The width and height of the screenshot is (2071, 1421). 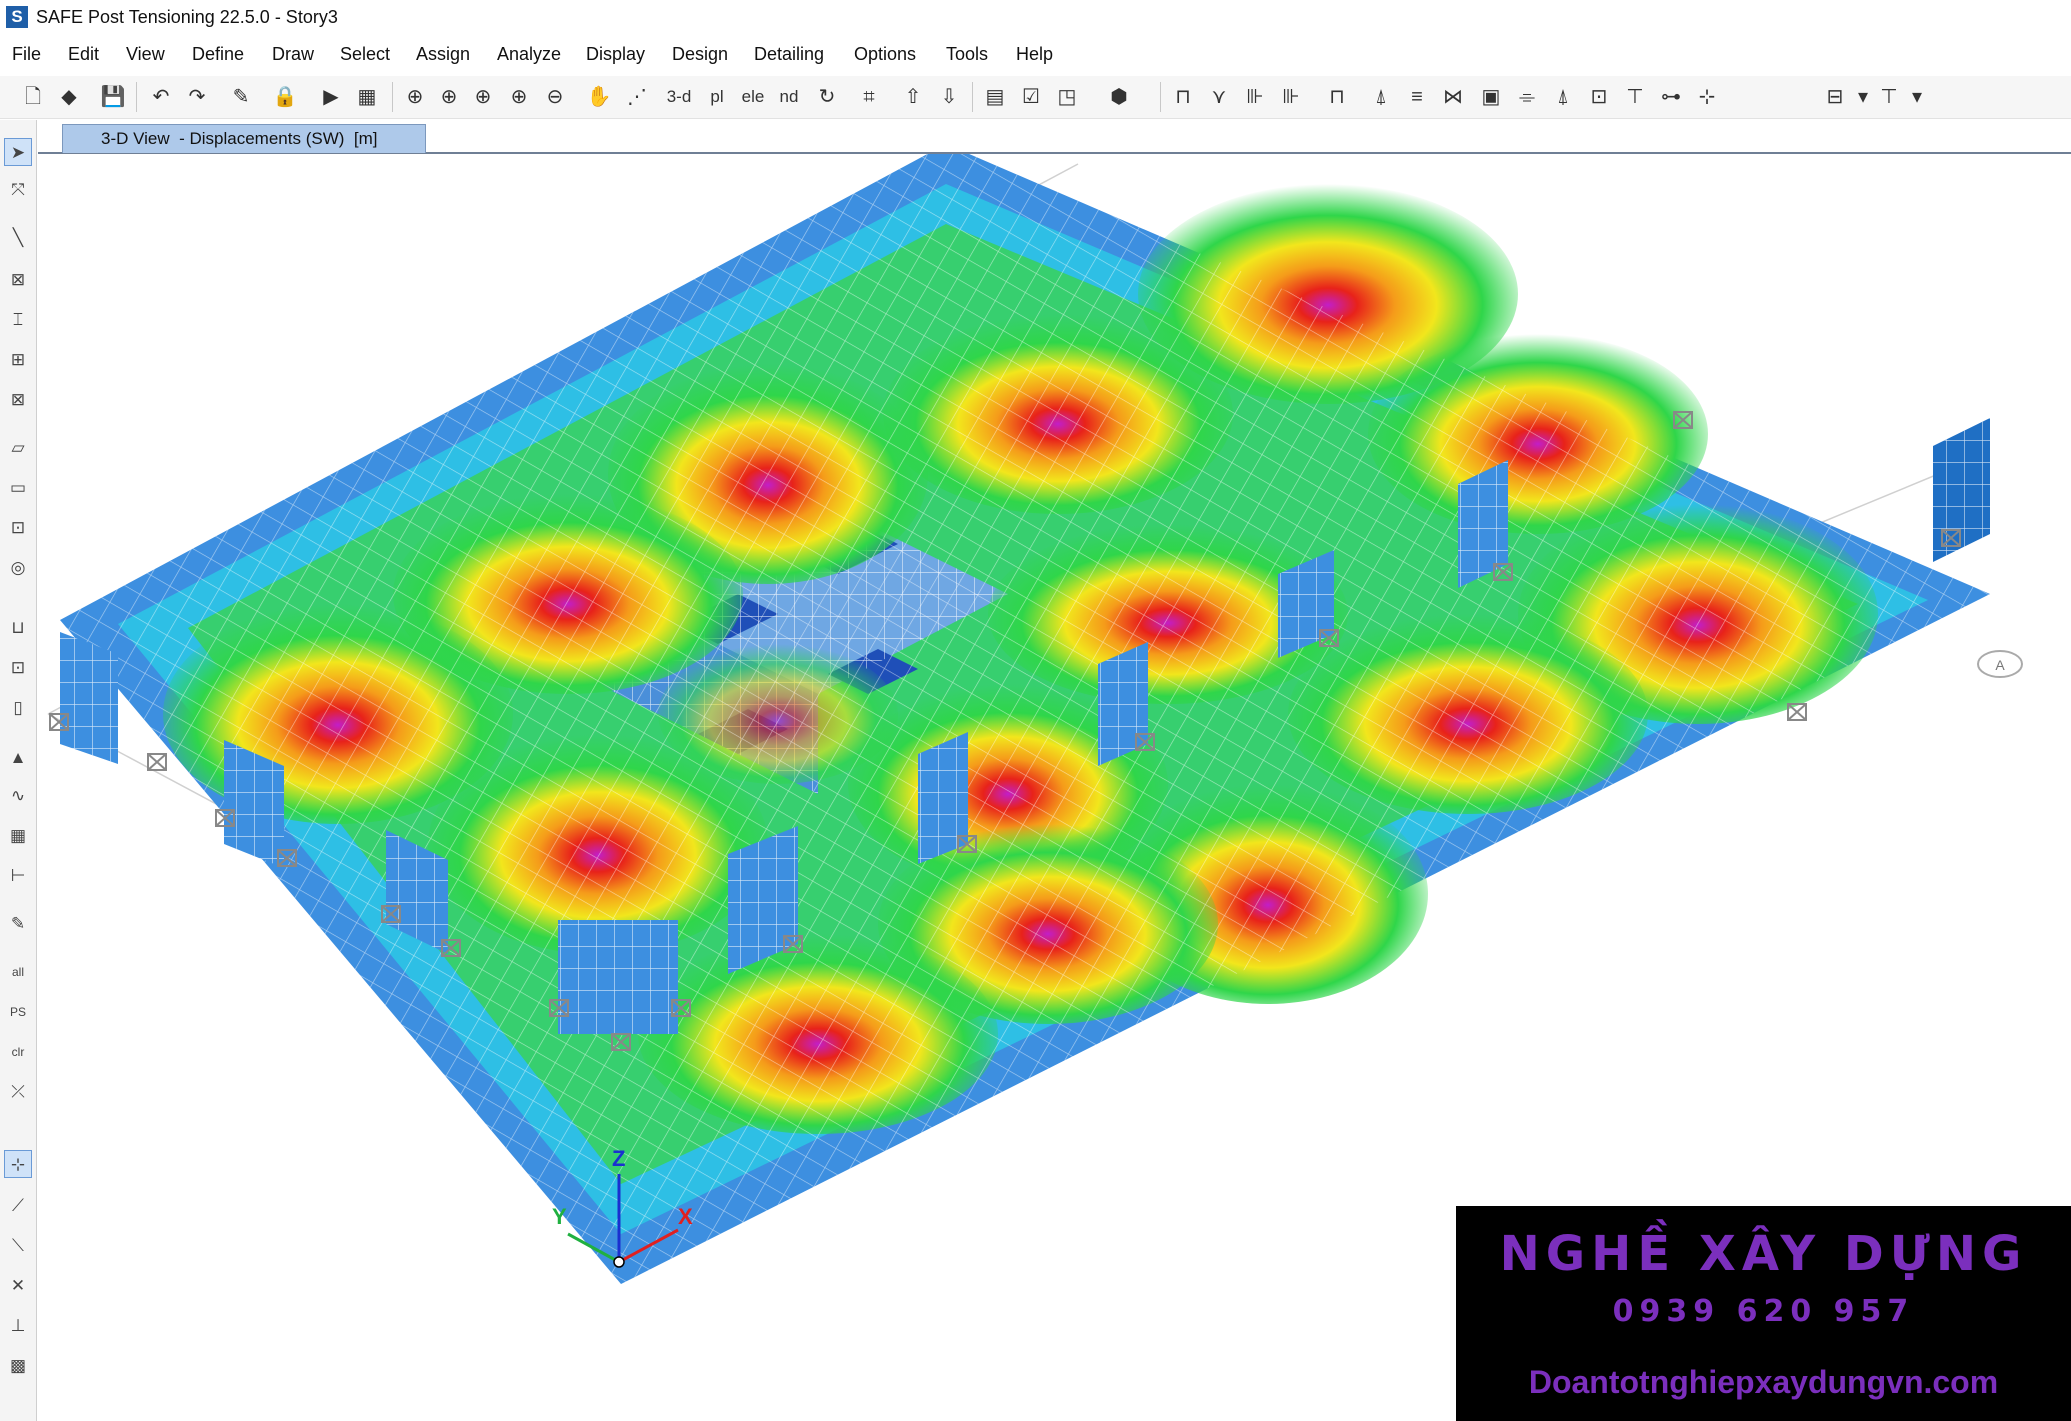 What do you see at coordinates (18, 668) in the screenshot?
I see `draw-point-support-icon: ⊡` at bounding box center [18, 668].